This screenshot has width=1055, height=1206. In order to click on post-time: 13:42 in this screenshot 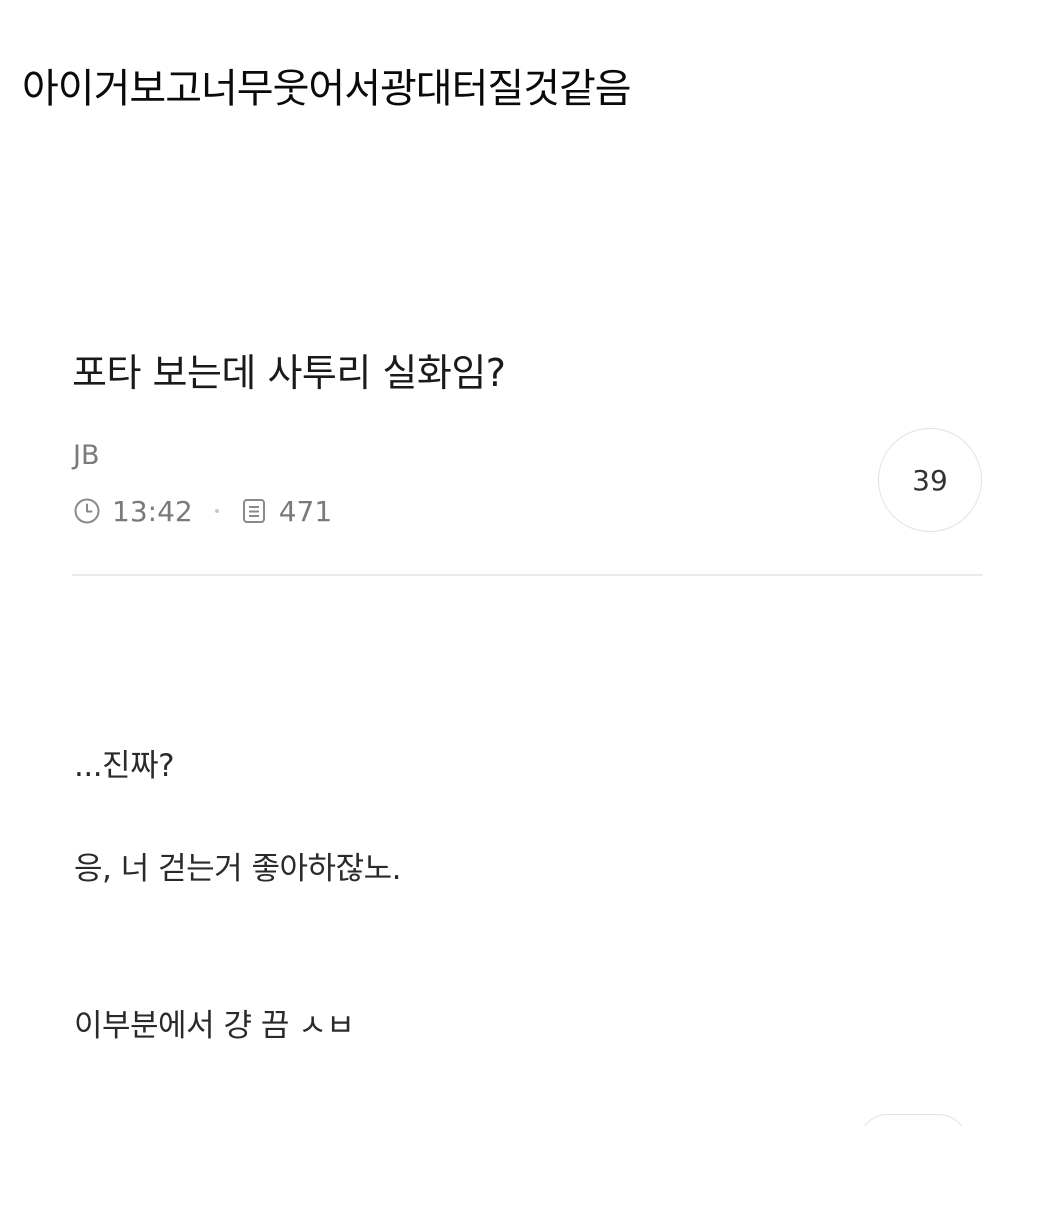, I will do `click(152, 511)`.